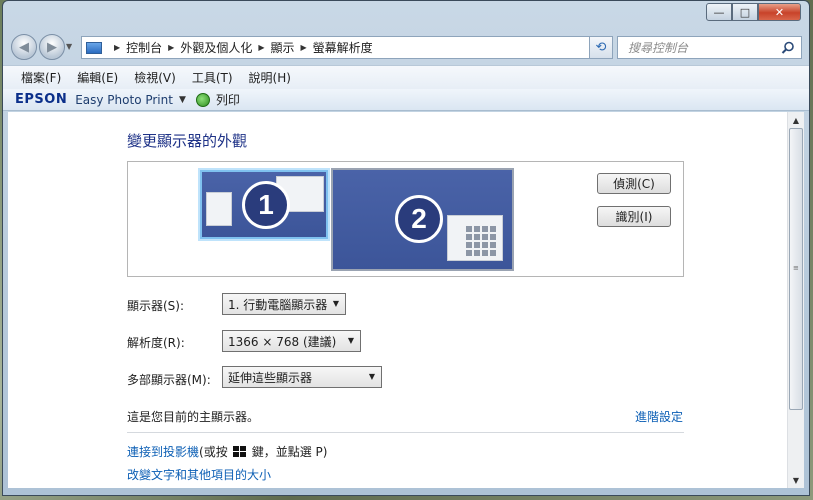  I want to click on menu-bar: 檔案(F) 編輯(E) 檢視(V) 工具(T) 說明(H), so click(406, 77).